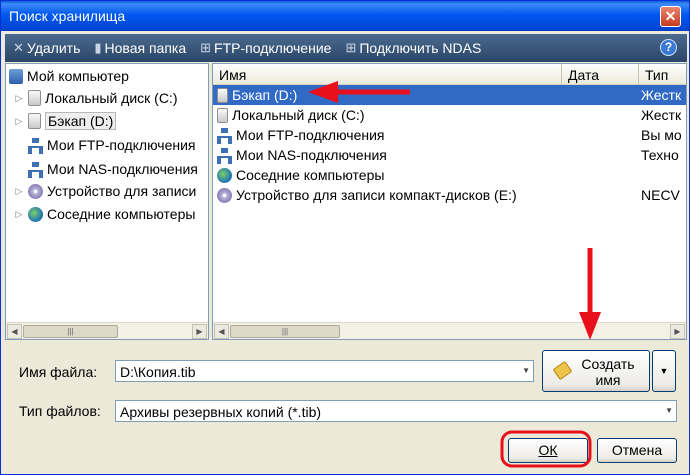 This screenshot has width=690, height=475. What do you see at coordinates (449, 155) in the screenshot?
I see `list-item-nas-connections: Мои NAS-подключения Техно` at bounding box center [449, 155].